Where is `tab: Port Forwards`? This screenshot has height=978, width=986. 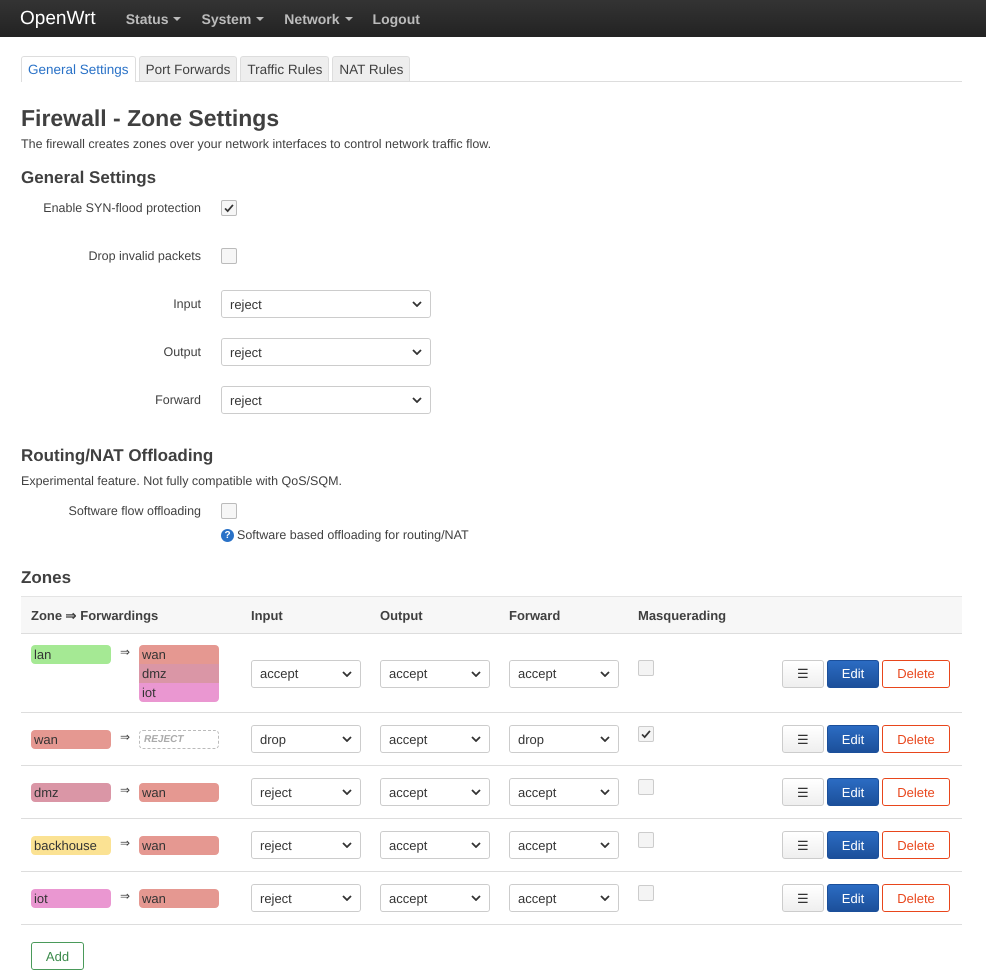
tab: Port Forwards is located at coordinates (188, 68).